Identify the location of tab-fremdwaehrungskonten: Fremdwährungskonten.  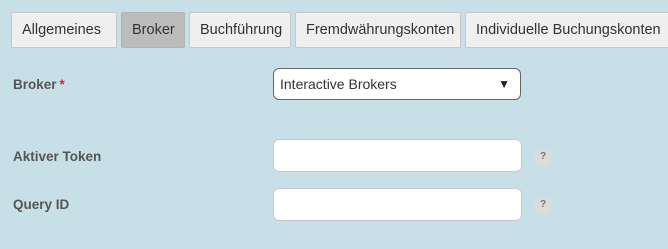
(378, 30).